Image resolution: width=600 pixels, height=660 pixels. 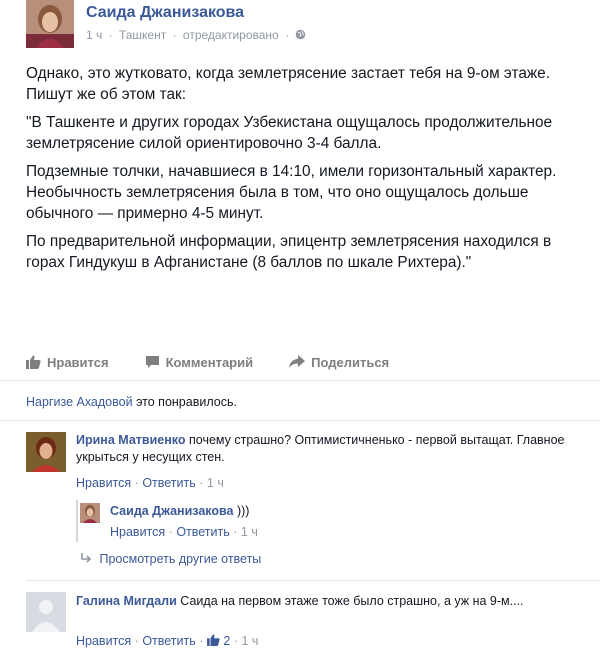 I want to click on post-author-name: Саида Джанизакова, so click(x=165, y=13).